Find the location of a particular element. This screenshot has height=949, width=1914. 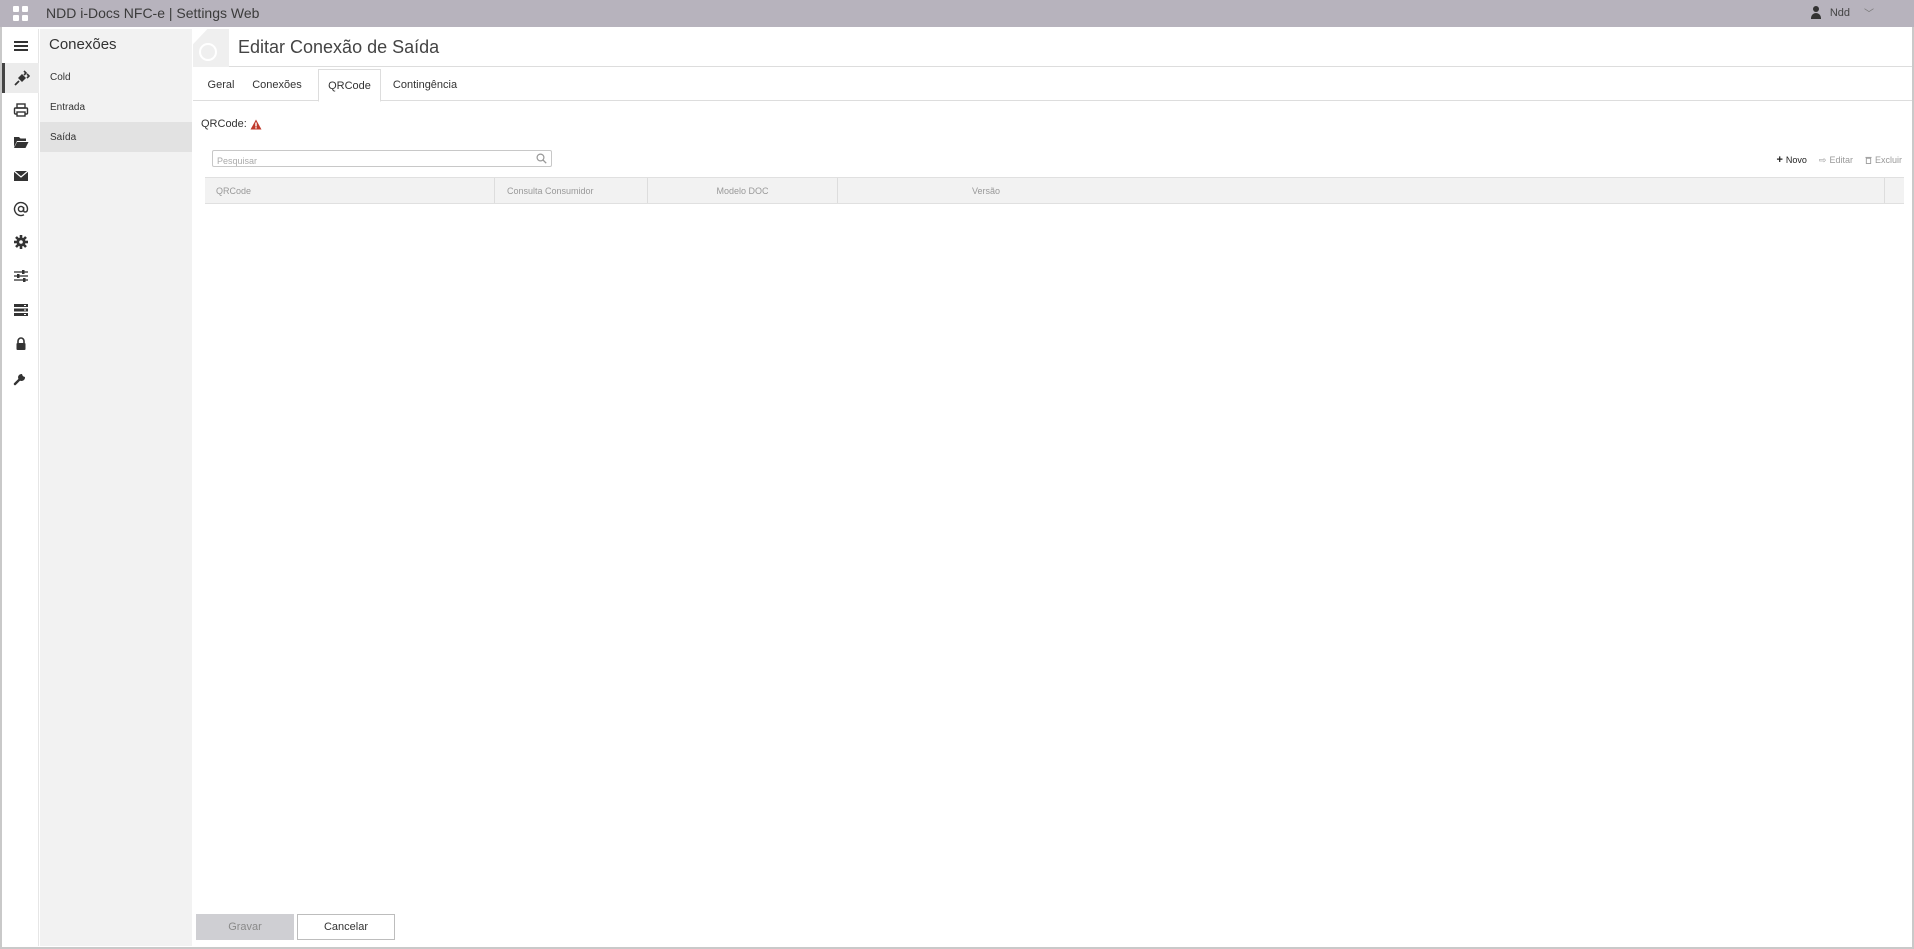

tab-conexoes: Conexões is located at coordinates (277, 85).